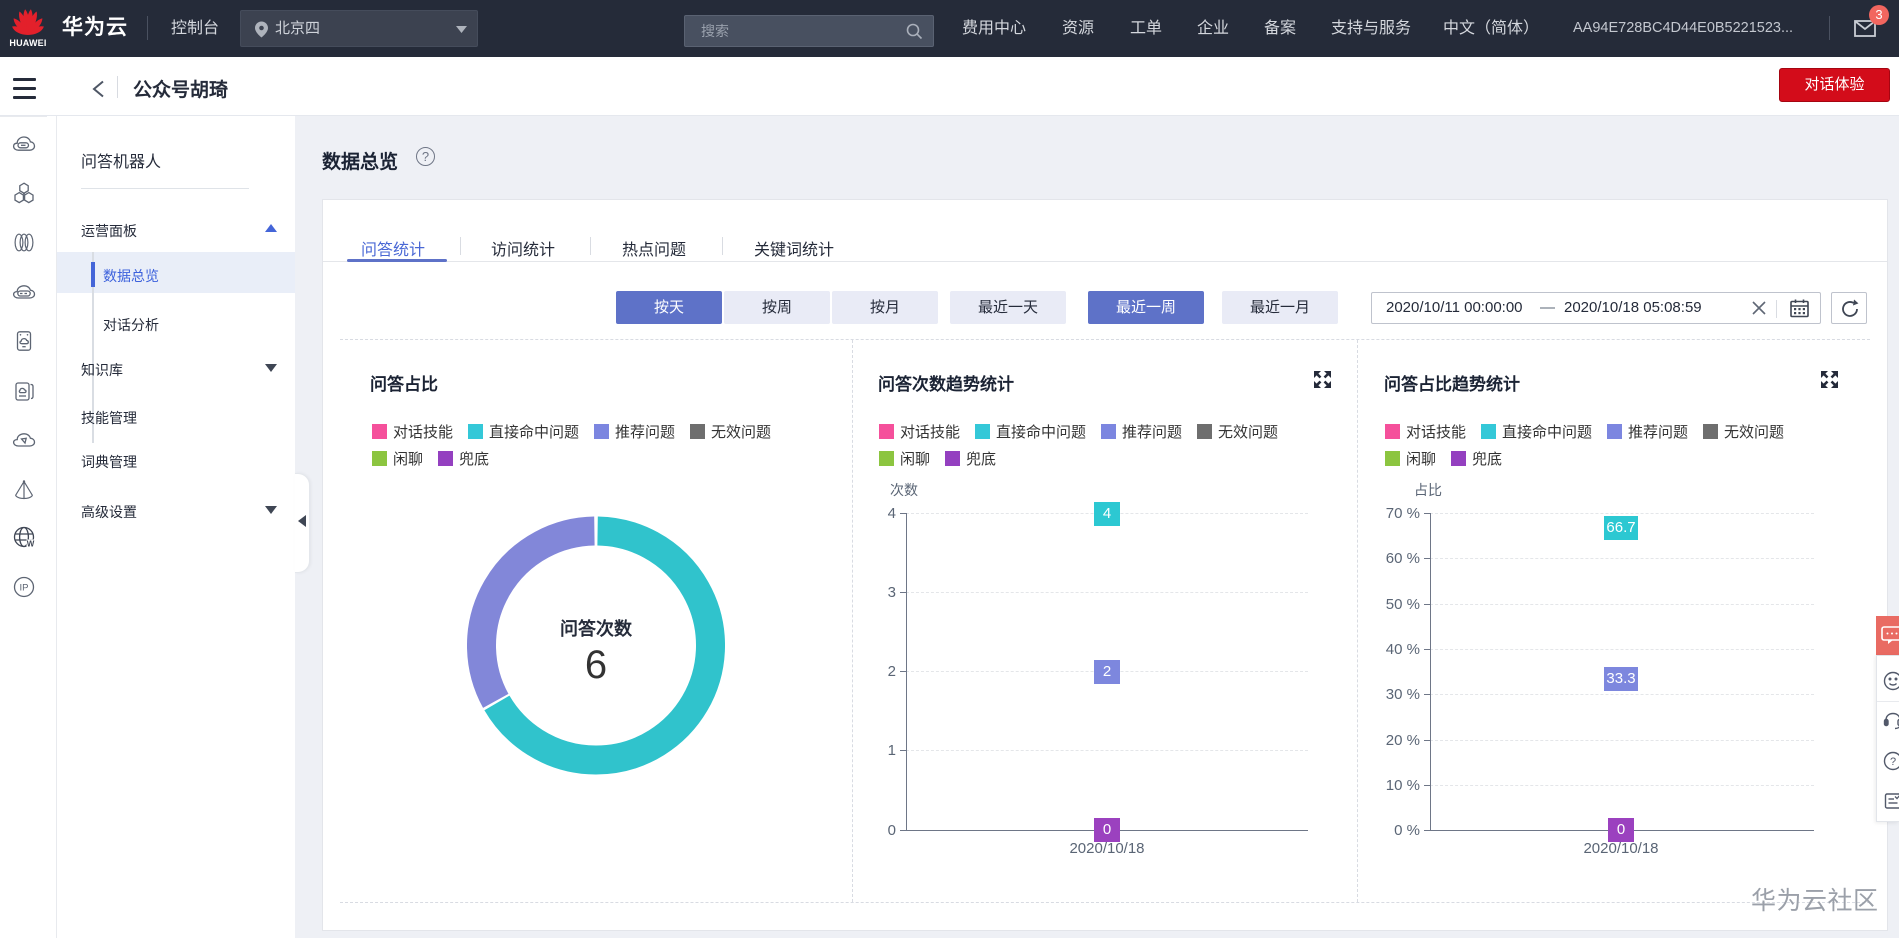 This screenshot has height=938, width=1899. I want to click on svg-text: W, so click(31, 544).